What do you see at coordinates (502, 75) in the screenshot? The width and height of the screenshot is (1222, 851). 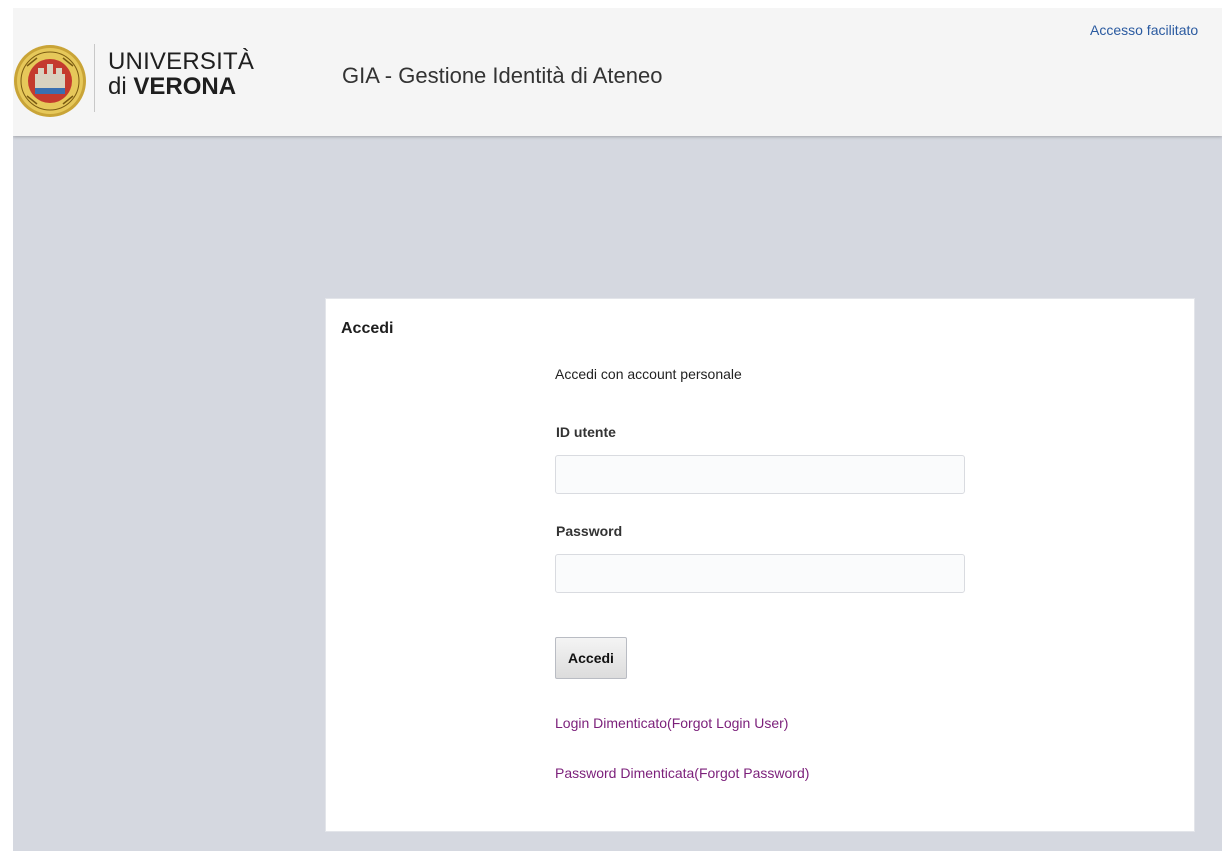 I see `page-title: GIA - Gestione Identità di Ateneo` at bounding box center [502, 75].